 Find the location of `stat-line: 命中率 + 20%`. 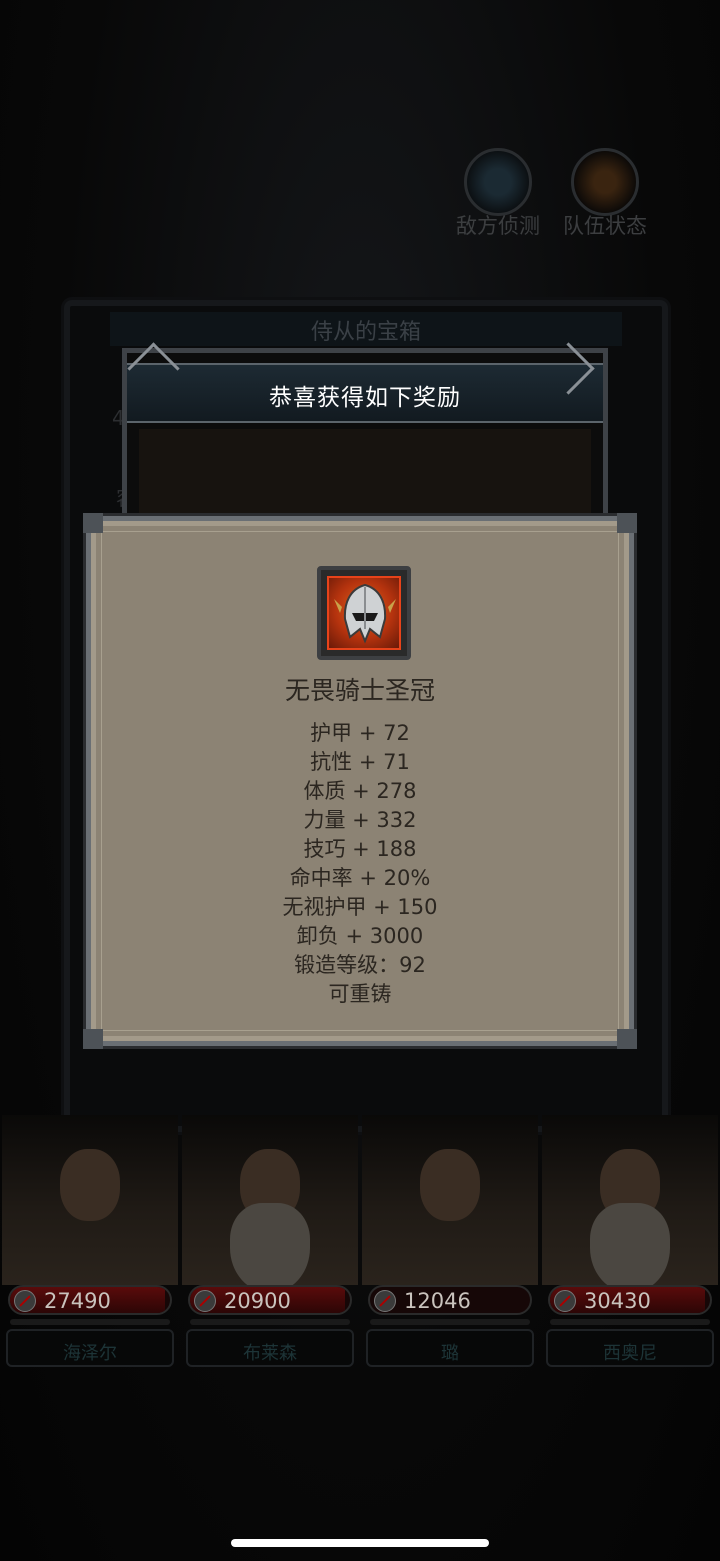

stat-line: 命中率 + 20% is located at coordinates (360, 878).